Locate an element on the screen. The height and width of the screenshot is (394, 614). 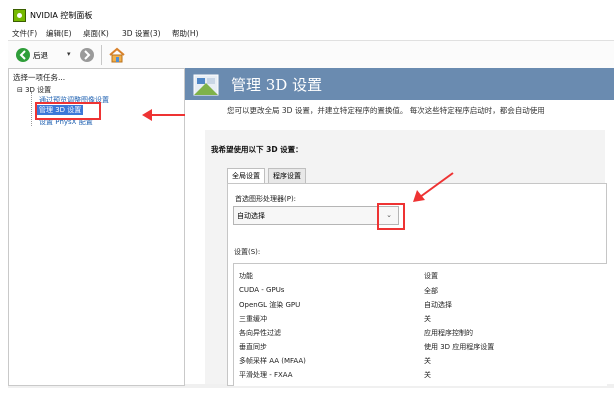
page-title: 管理 3D 设置 is located at coordinates (277, 85).